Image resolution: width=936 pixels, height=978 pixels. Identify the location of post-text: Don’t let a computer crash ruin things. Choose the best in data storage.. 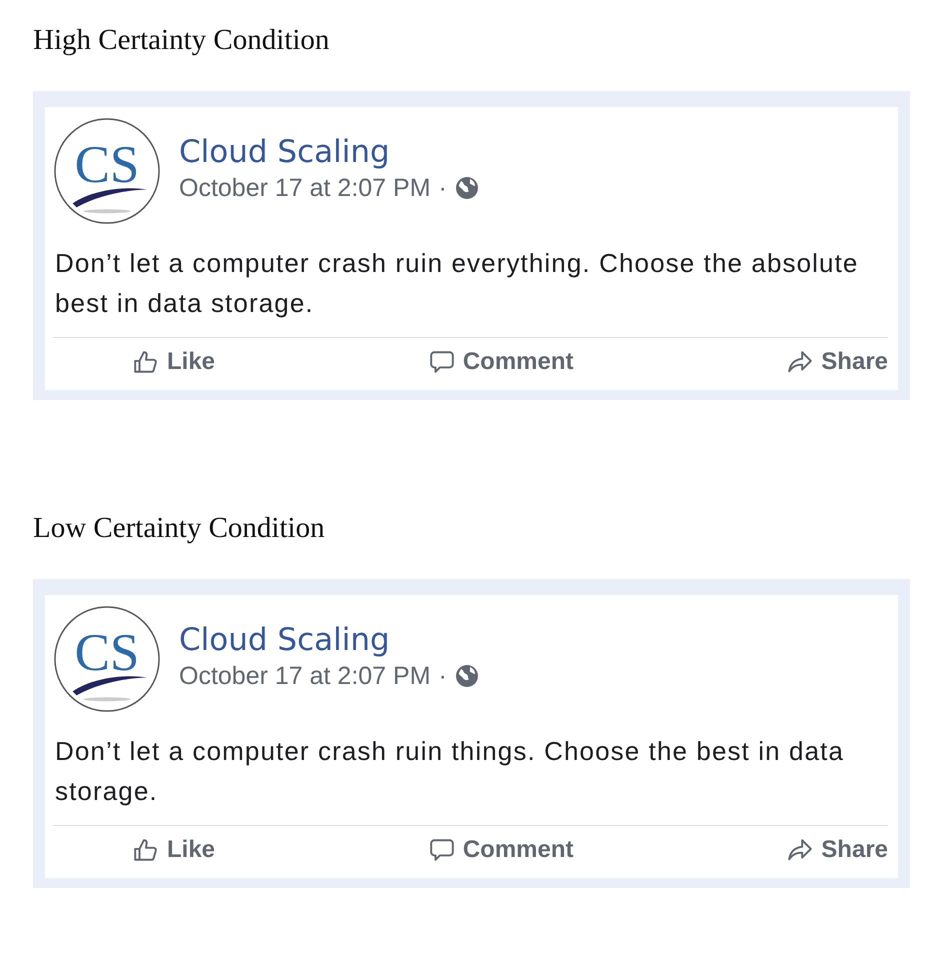
(450, 771).